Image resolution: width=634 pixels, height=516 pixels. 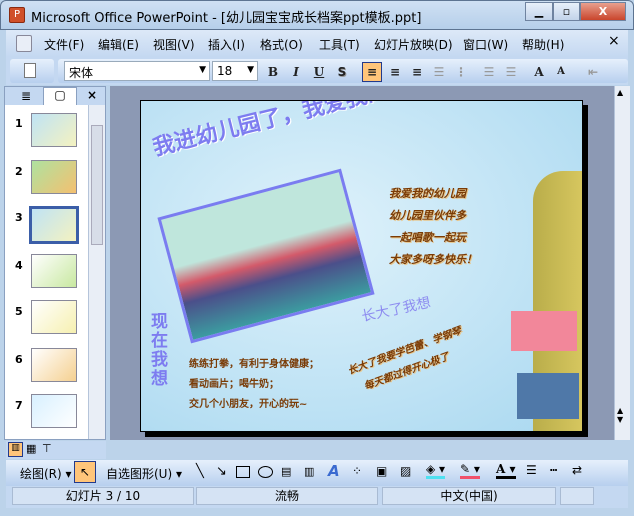 What do you see at coordinates (413, 44) in the screenshot?
I see `menu-slideshow: 幻灯片放映(D)` at bounding box center [413, 44].